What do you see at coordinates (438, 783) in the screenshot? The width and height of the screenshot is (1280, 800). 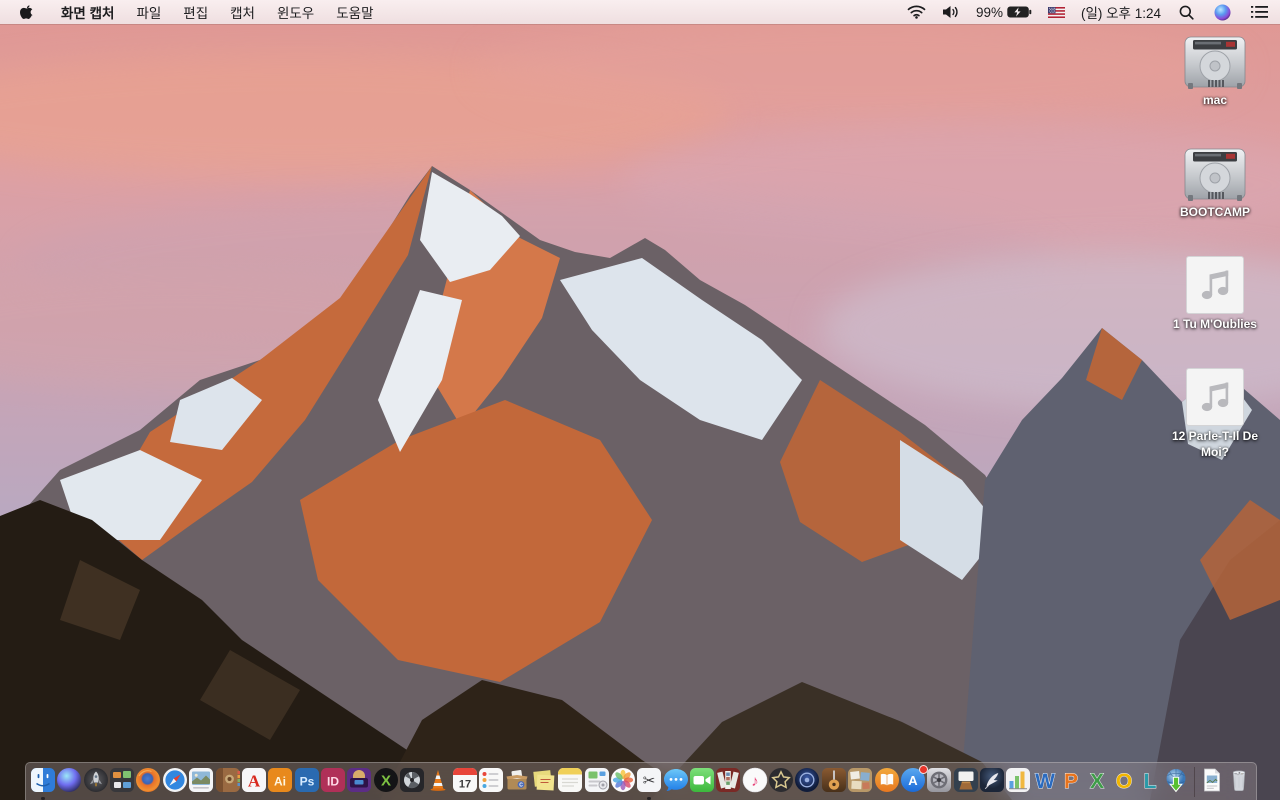 I see `dock-item-vlc` at bounding box center [438, 783].